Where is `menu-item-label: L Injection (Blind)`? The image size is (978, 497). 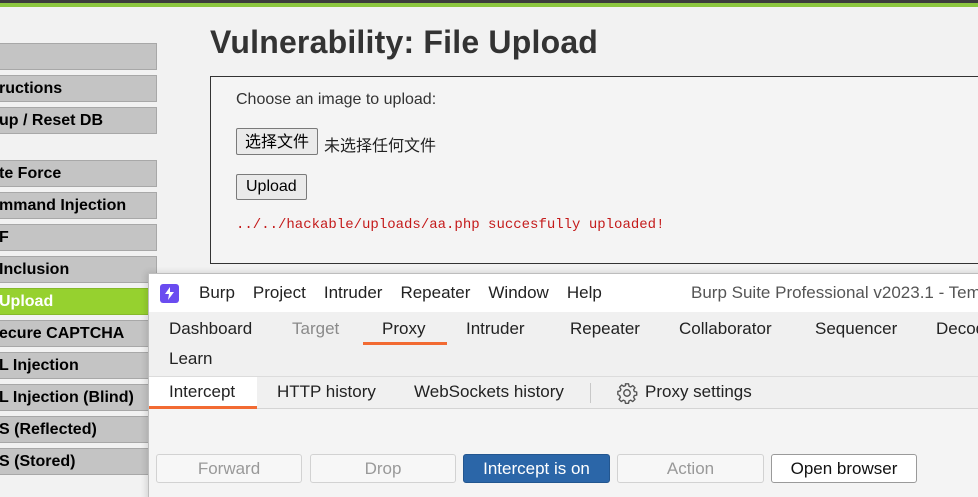 menu-item-label: L Injection (Blind) is located at coordinates (67, 397).